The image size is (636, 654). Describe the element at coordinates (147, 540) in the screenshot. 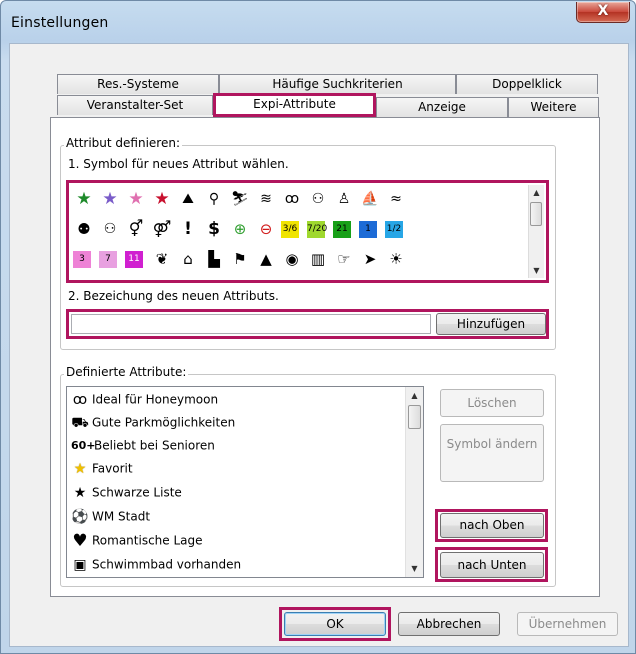

I see `list-item-label: Romantische Lage` at that location.